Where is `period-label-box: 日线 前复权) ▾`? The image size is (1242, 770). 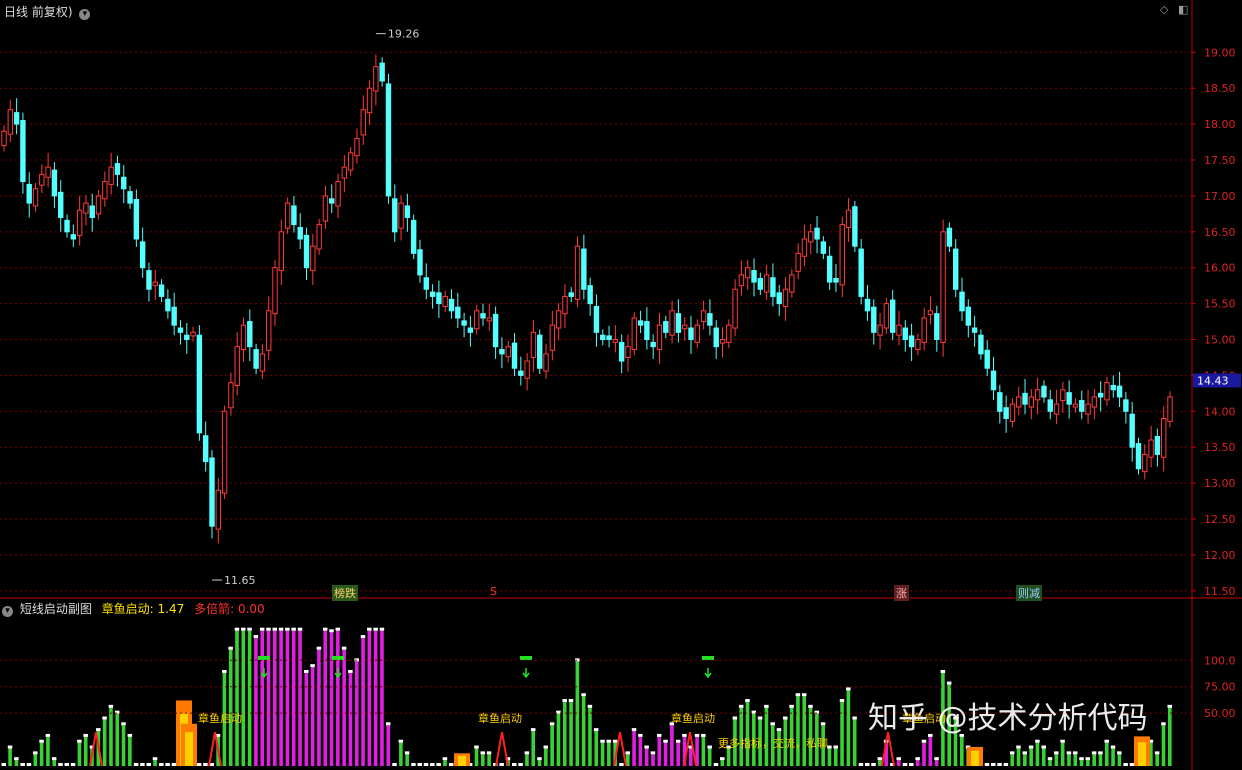 period-label-box: 日线 前复权) ▾ is located at coordinates (47, 11).